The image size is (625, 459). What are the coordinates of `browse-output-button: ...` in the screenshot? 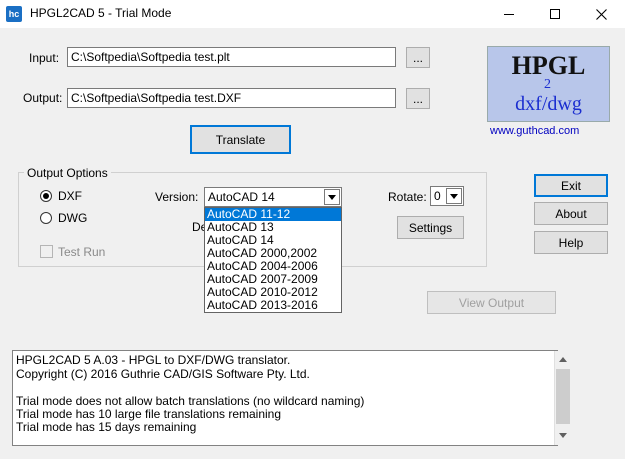 It's located at (418, 98).